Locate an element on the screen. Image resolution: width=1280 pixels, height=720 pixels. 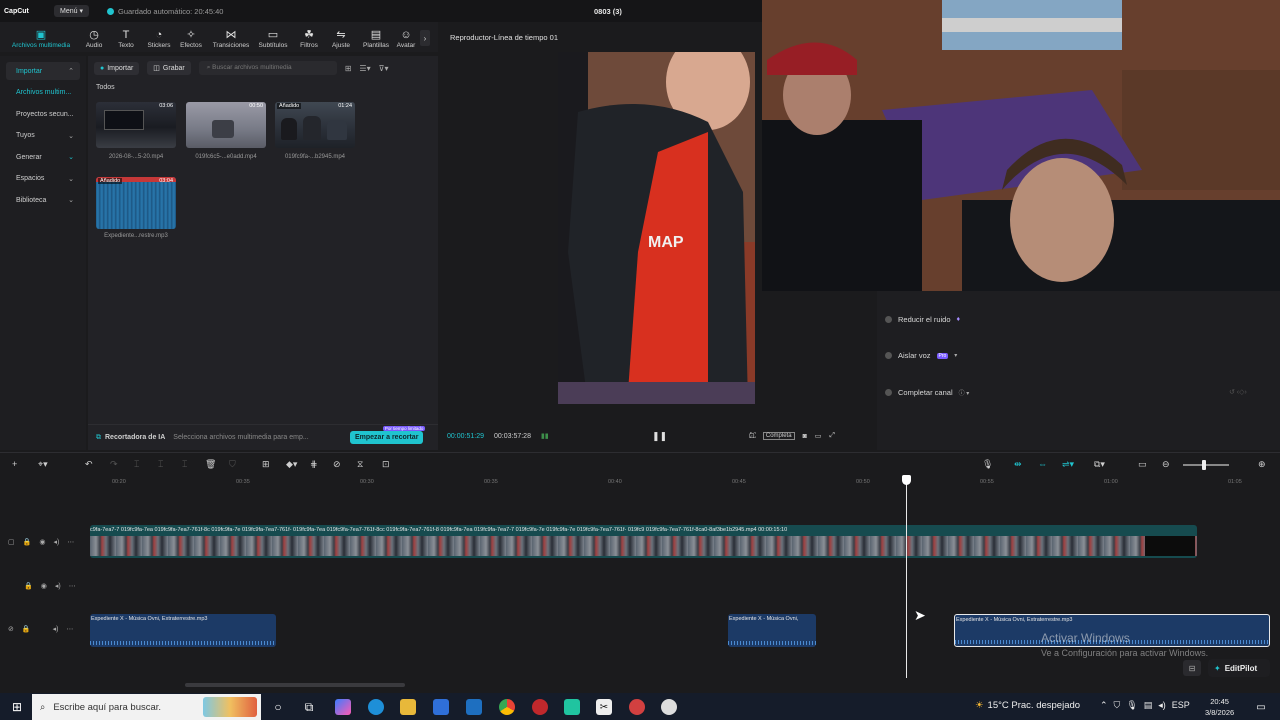
feedback-icon: ⊟ is located at coordinates (1192, 668).